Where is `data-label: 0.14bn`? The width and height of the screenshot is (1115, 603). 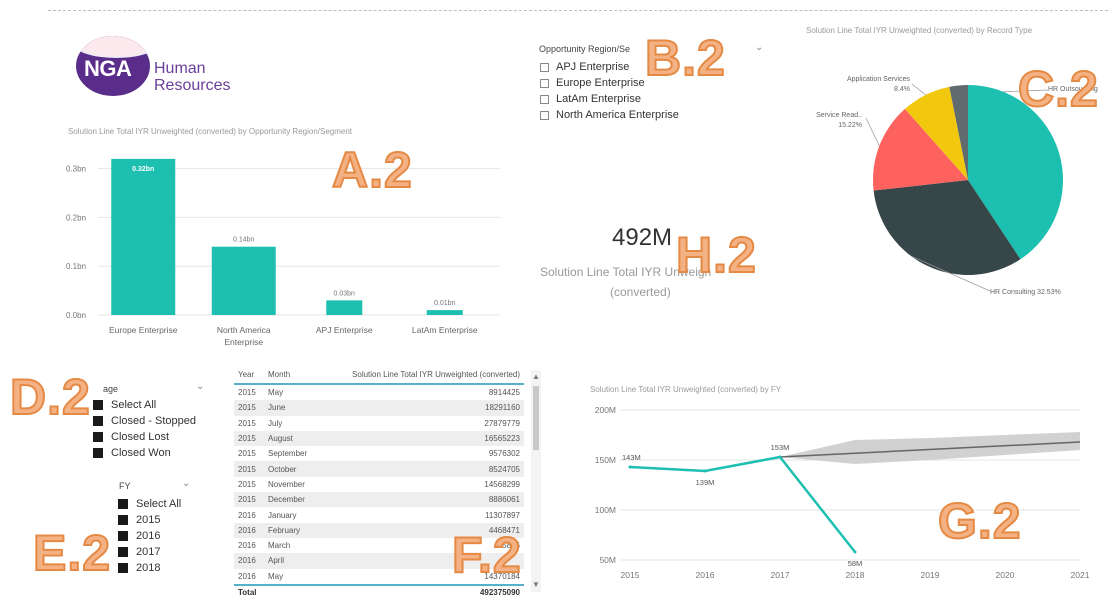 data-label: 0.14bn is located at coordinates (244, 240).